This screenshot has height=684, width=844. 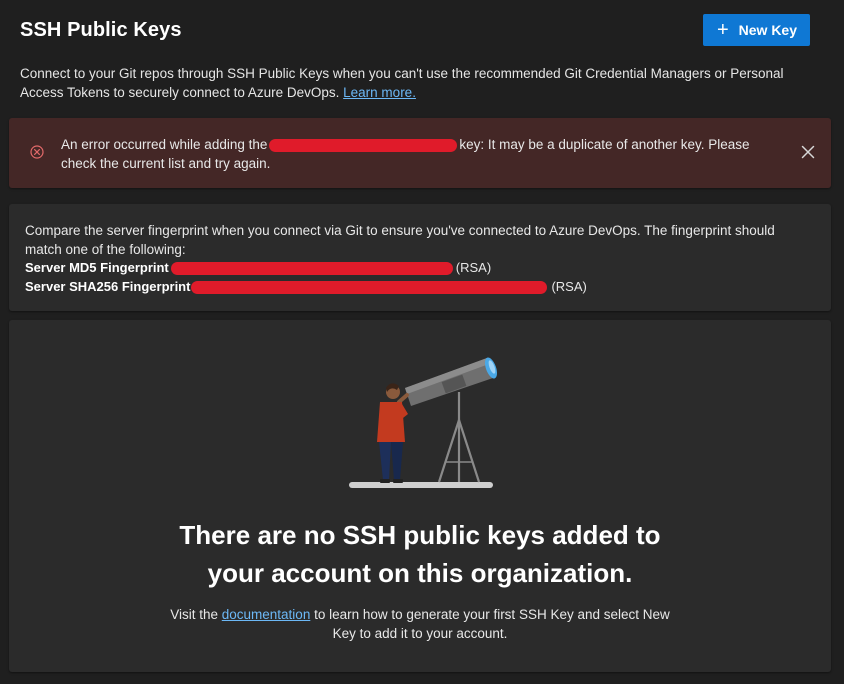 I want to click on error-circle-icon, so click(x=37, y=152).